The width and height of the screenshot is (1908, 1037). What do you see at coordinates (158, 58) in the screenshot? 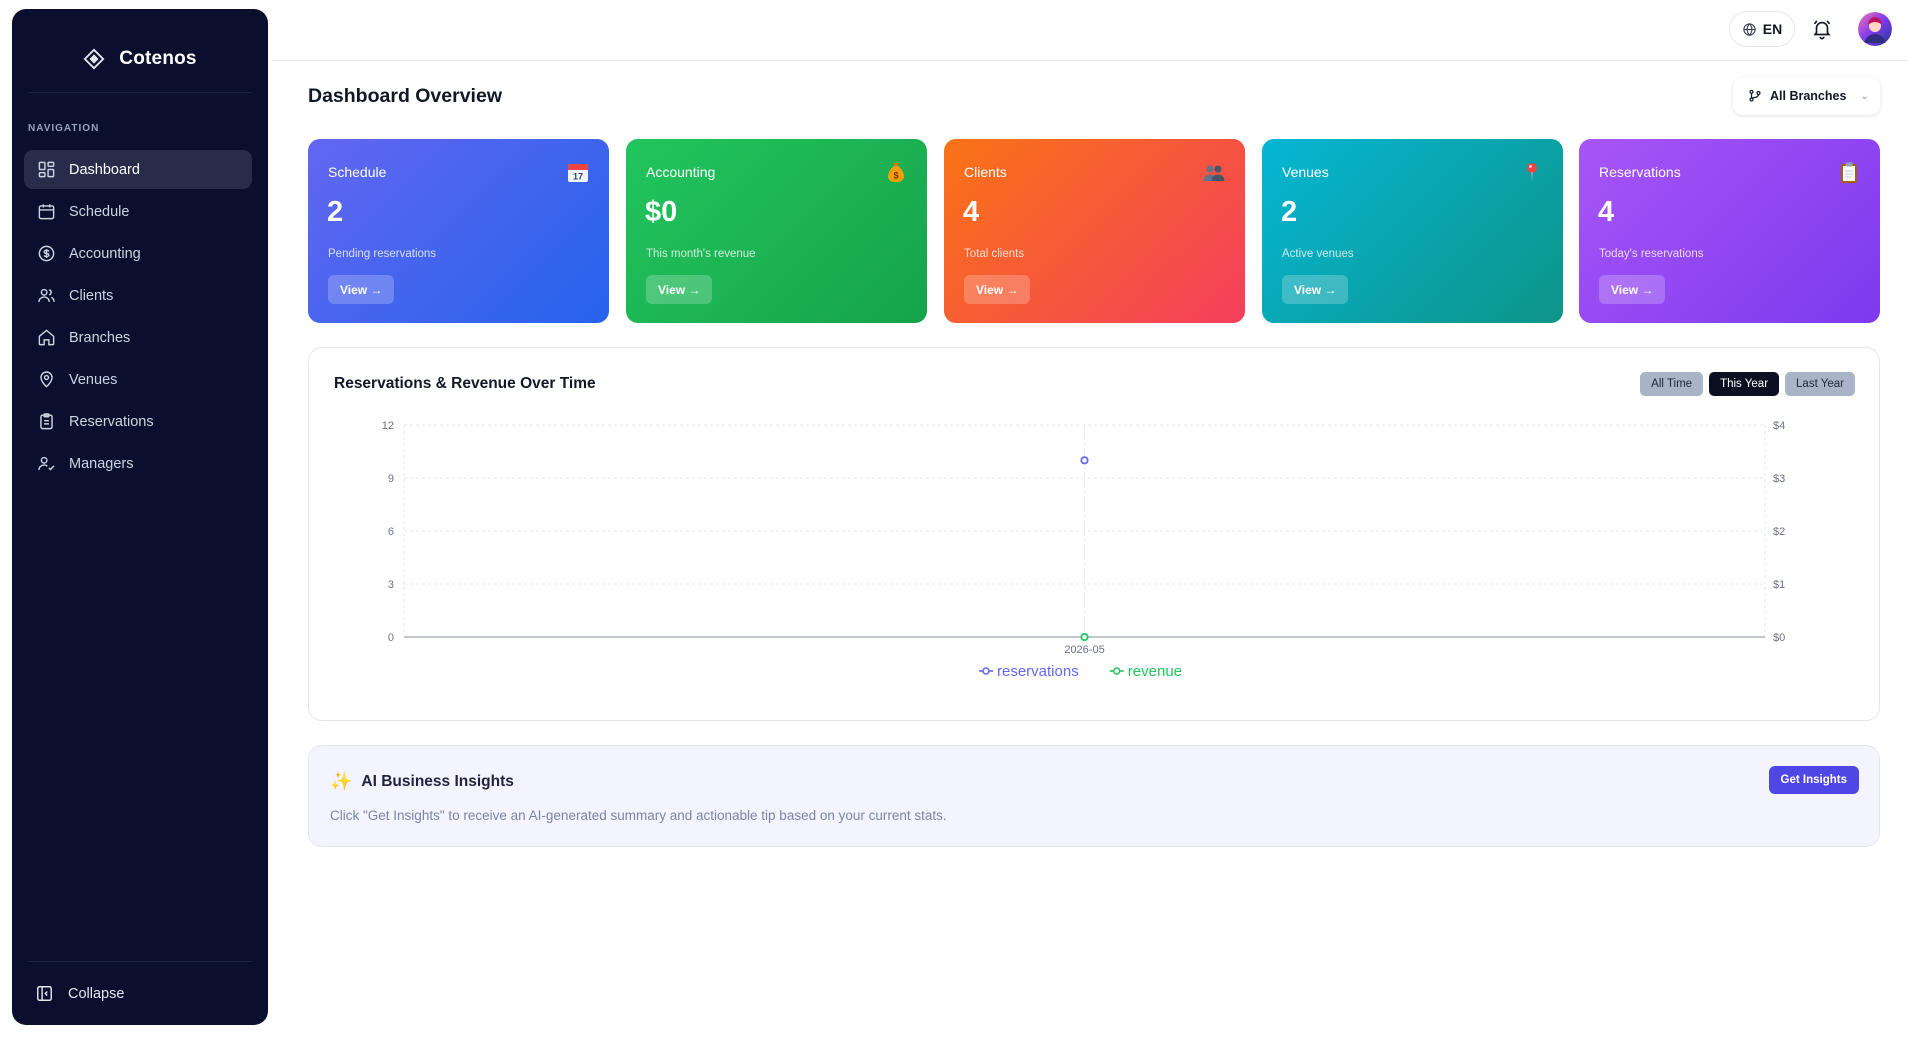
I see `brand-name: Cotenos` at bounding box center [158, 58].